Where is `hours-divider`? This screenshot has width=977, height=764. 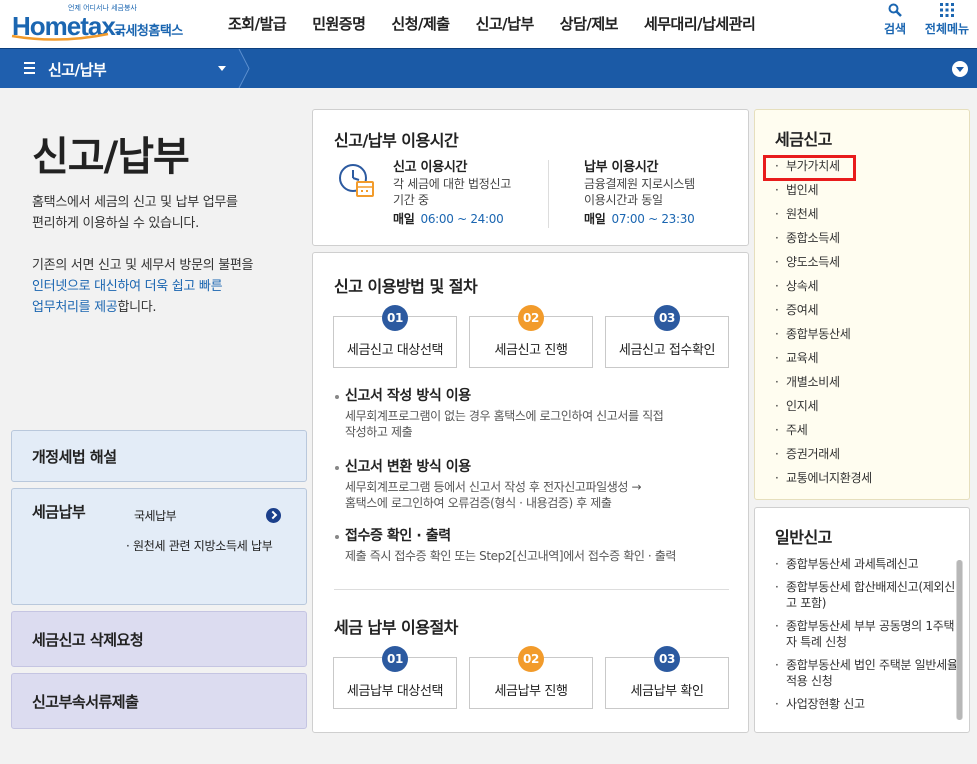
hours-divider is located at coordinates (548, 194).